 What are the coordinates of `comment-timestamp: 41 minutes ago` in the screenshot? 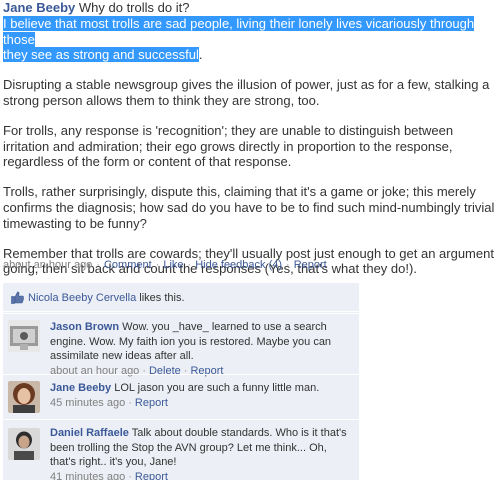 It's located at (88, 475).